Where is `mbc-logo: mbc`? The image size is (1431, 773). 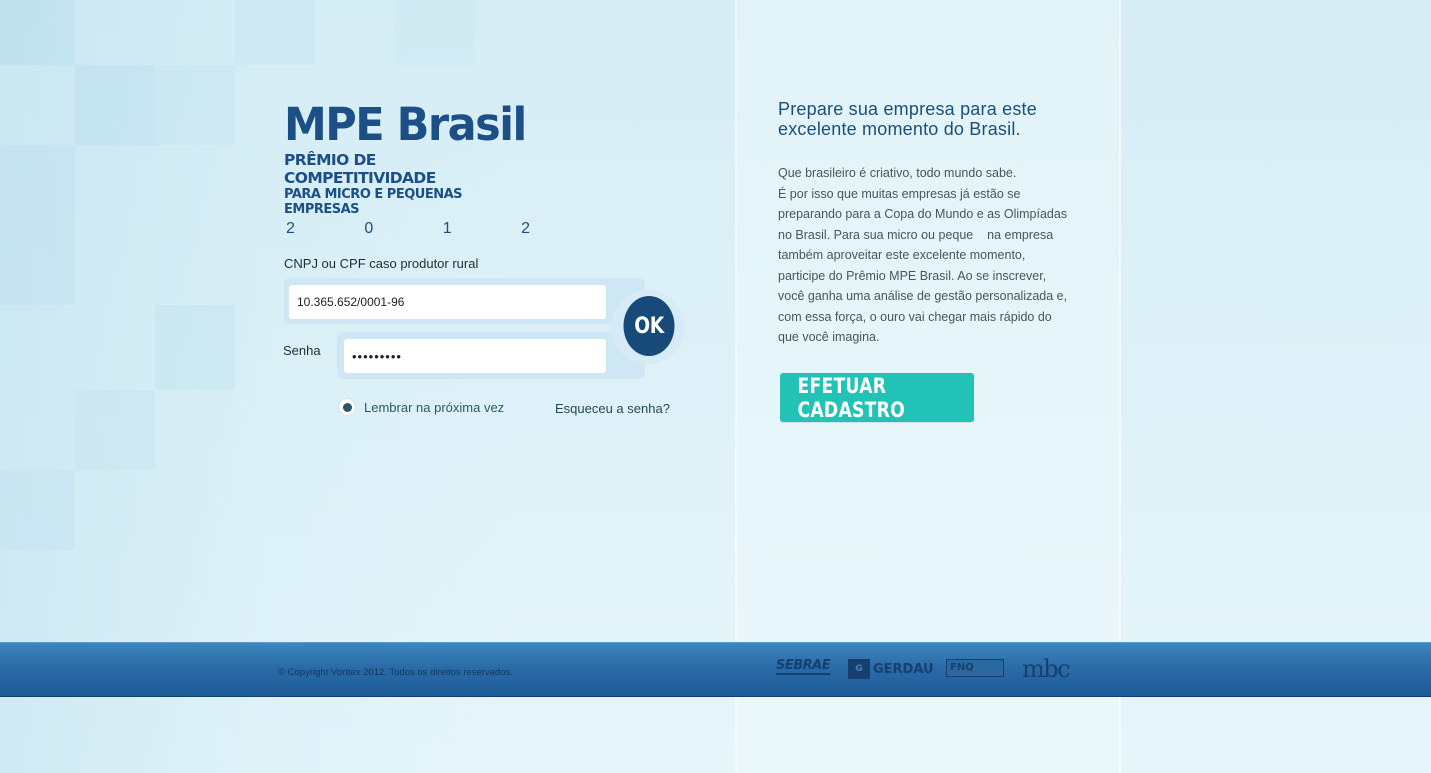
mbc-logo: mbc is located at coordinates (1046, 669).